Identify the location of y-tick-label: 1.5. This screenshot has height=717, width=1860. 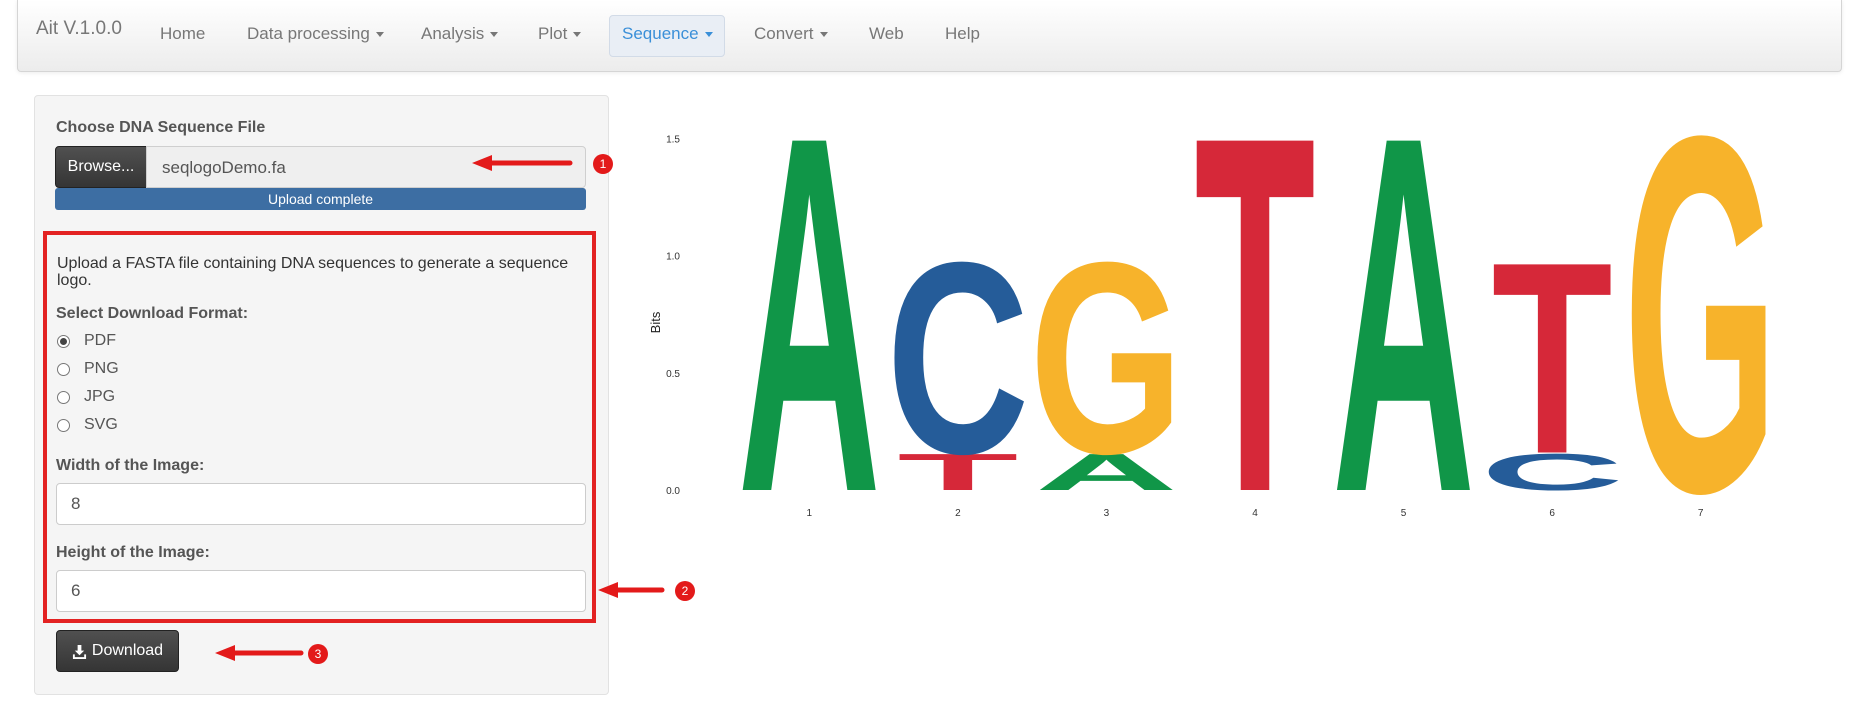
(673, 139).